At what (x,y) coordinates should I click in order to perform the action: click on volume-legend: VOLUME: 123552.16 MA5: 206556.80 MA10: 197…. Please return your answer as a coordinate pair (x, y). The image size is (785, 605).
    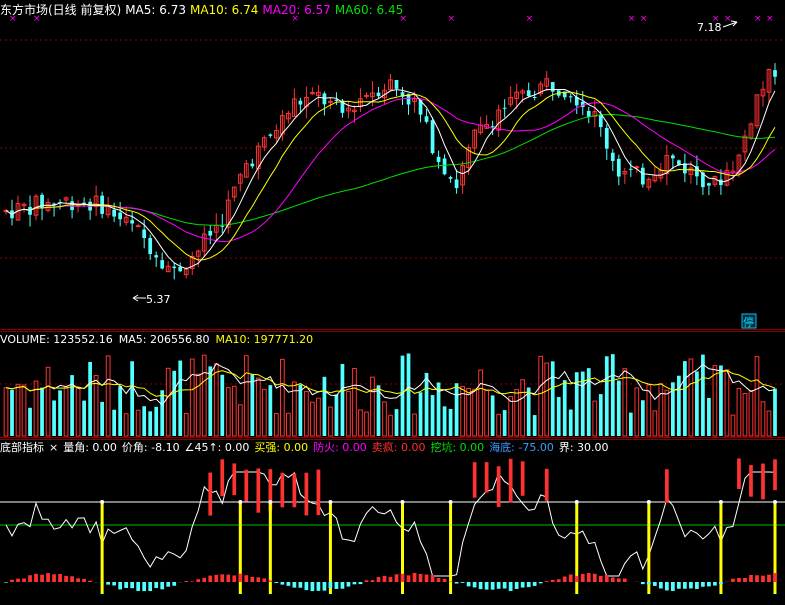
    Looking at the image, I should click on (156, 339).